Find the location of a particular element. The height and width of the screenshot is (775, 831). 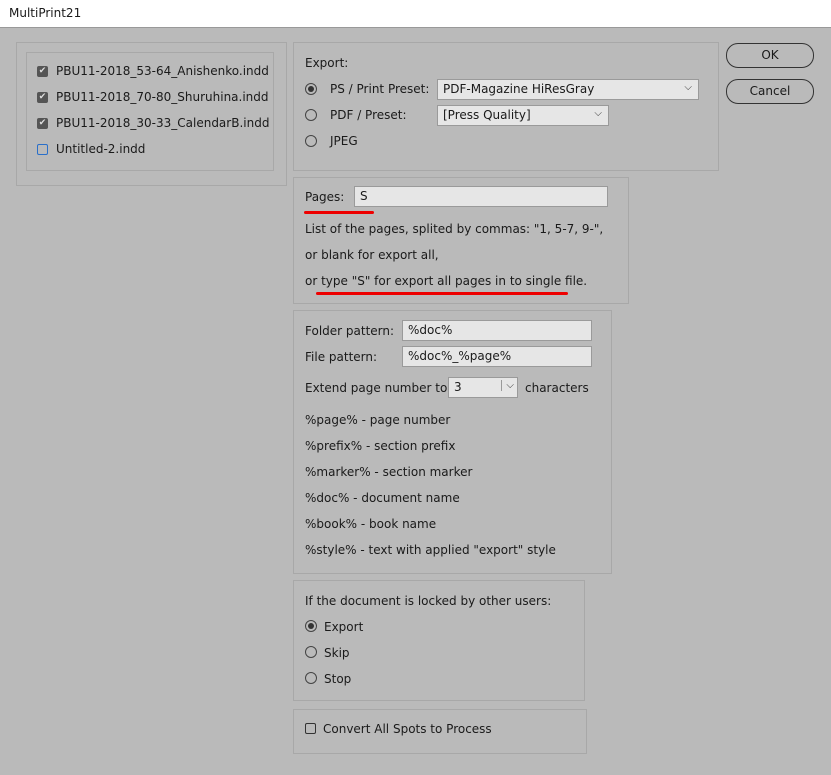

pdf-preset-label: PDF / Preset: is located at coordinates (368, 115).